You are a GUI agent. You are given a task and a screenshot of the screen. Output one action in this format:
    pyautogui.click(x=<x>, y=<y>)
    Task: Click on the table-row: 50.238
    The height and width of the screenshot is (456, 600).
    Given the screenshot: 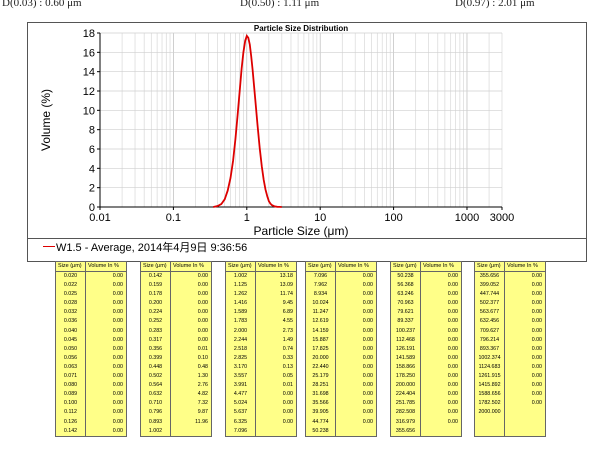 What is the action you would take?
    pyautogui.click(x=341, y=431)
    